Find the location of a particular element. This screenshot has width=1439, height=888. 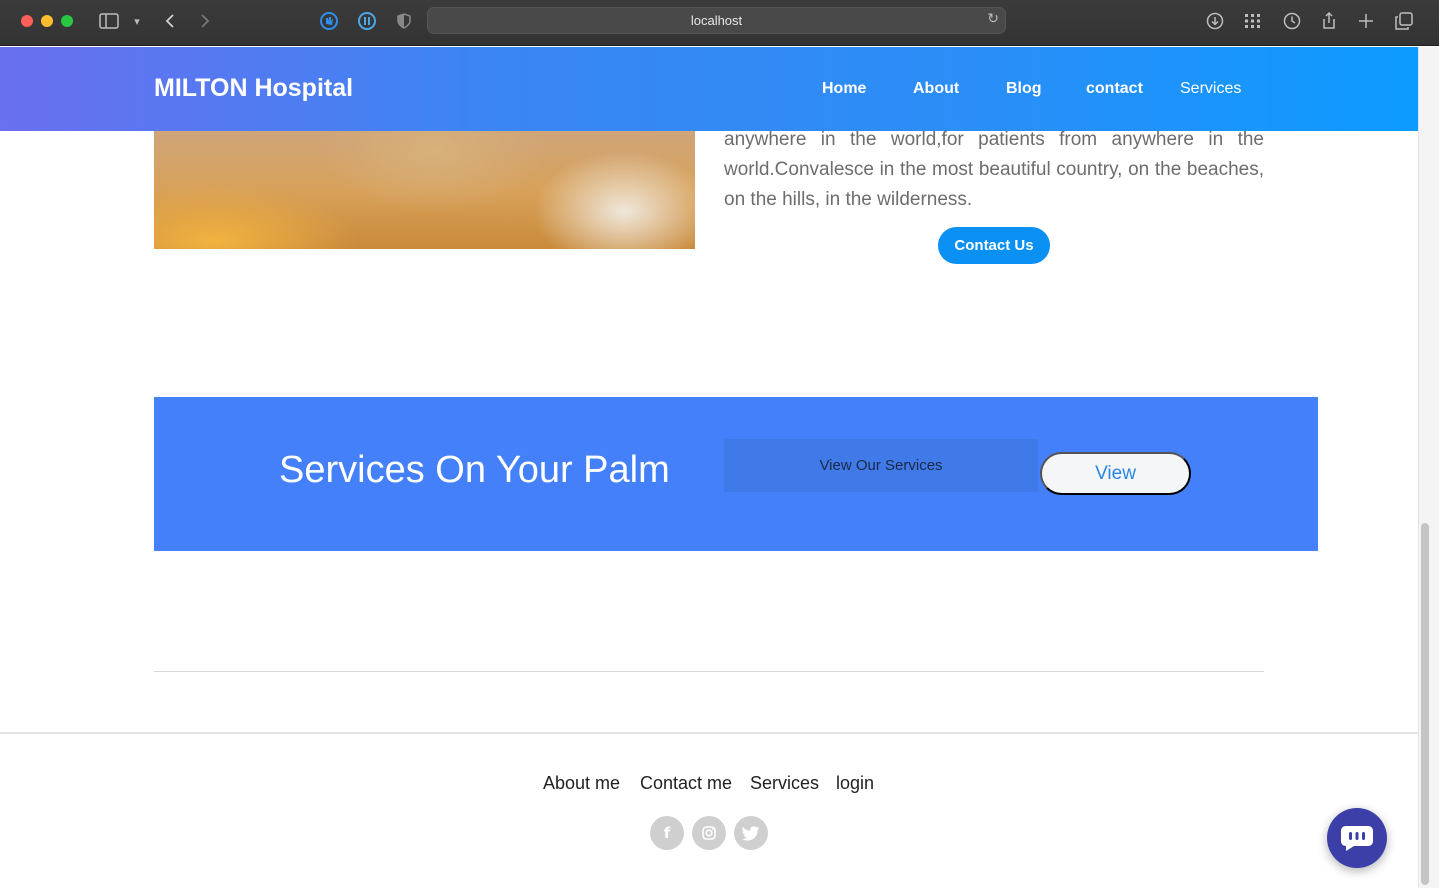

hero-image is located at coordinates (424, 190).